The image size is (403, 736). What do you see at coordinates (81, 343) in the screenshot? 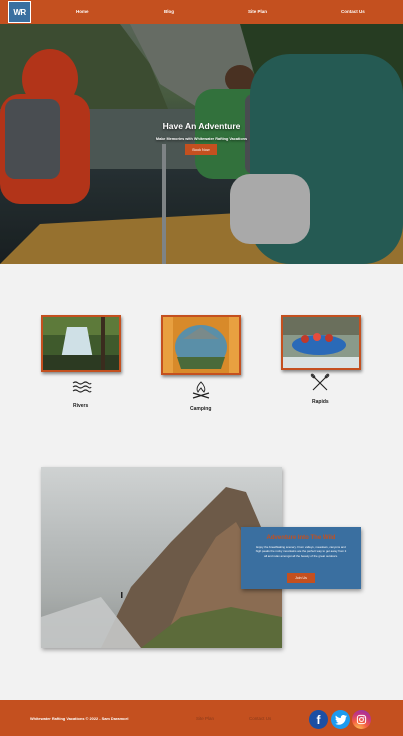
I see `rivers-image` at bounding box center [81, 343].